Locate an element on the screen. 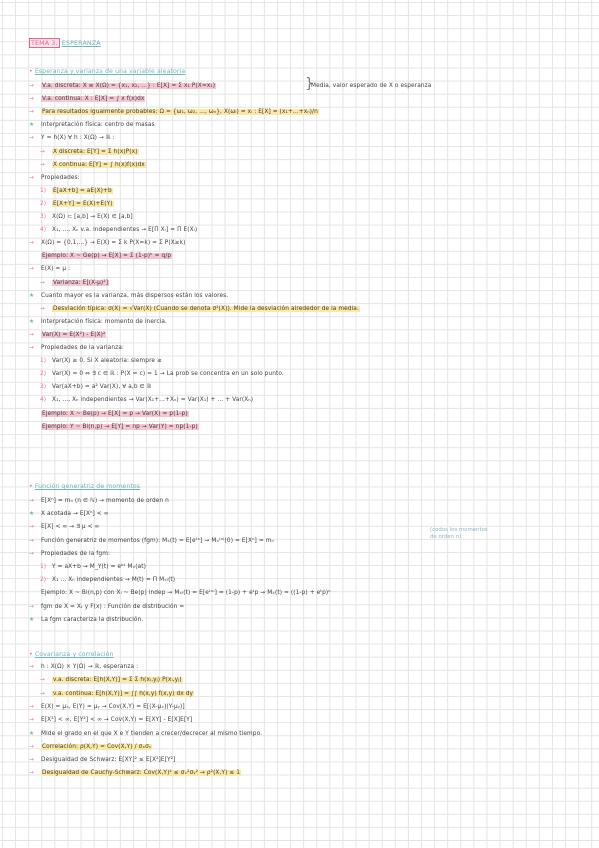 This screenshot has height=848, width=599. note-text: Propiedades de la fgm: is located at coordinates (76, 553).